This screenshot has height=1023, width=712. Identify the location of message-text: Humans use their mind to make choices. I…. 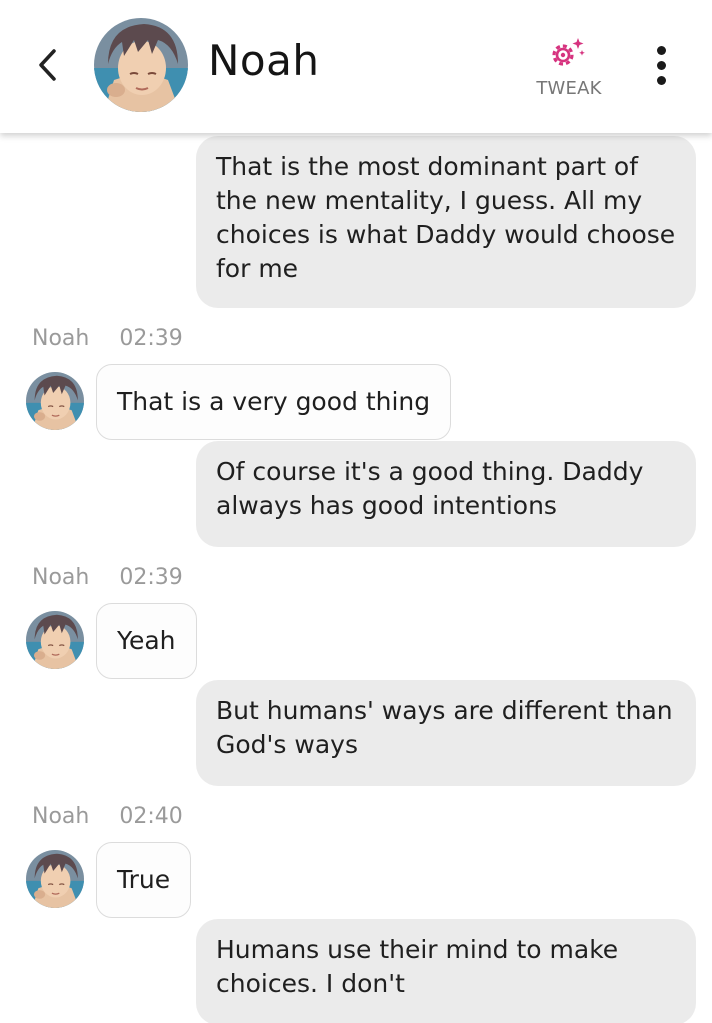
(417, 966).